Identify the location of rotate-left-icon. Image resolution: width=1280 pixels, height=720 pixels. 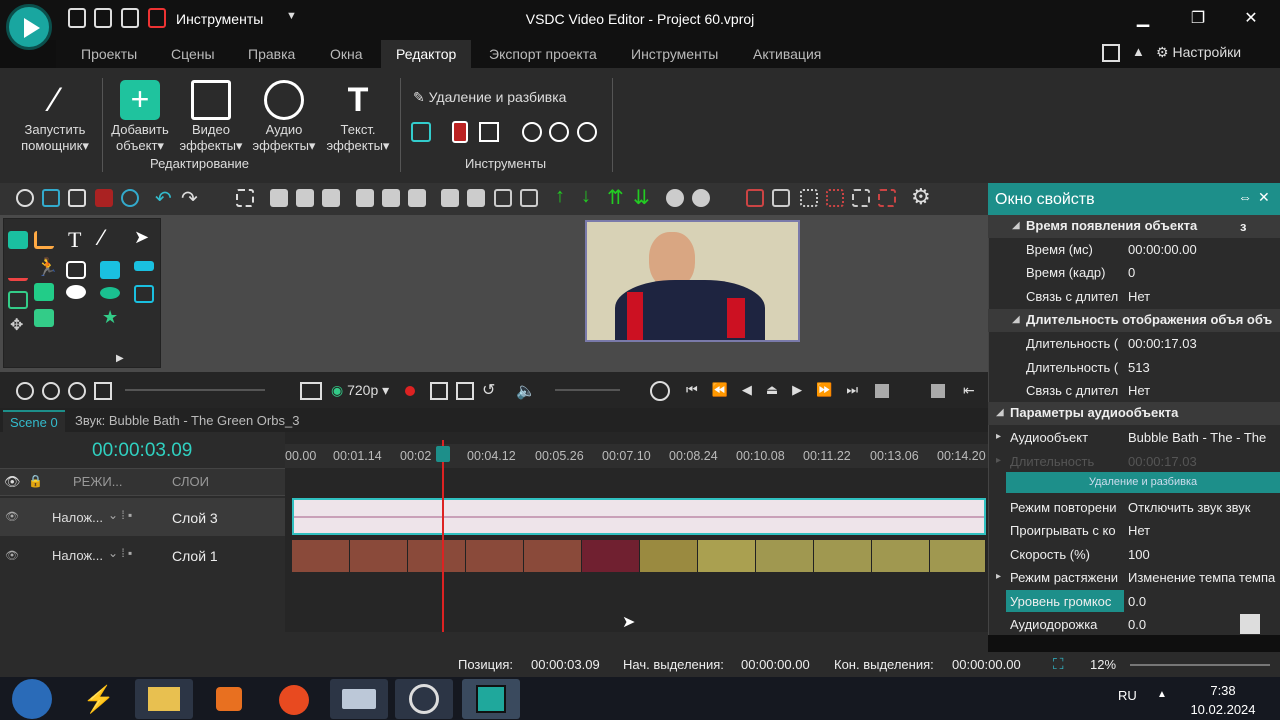
(532, 132).